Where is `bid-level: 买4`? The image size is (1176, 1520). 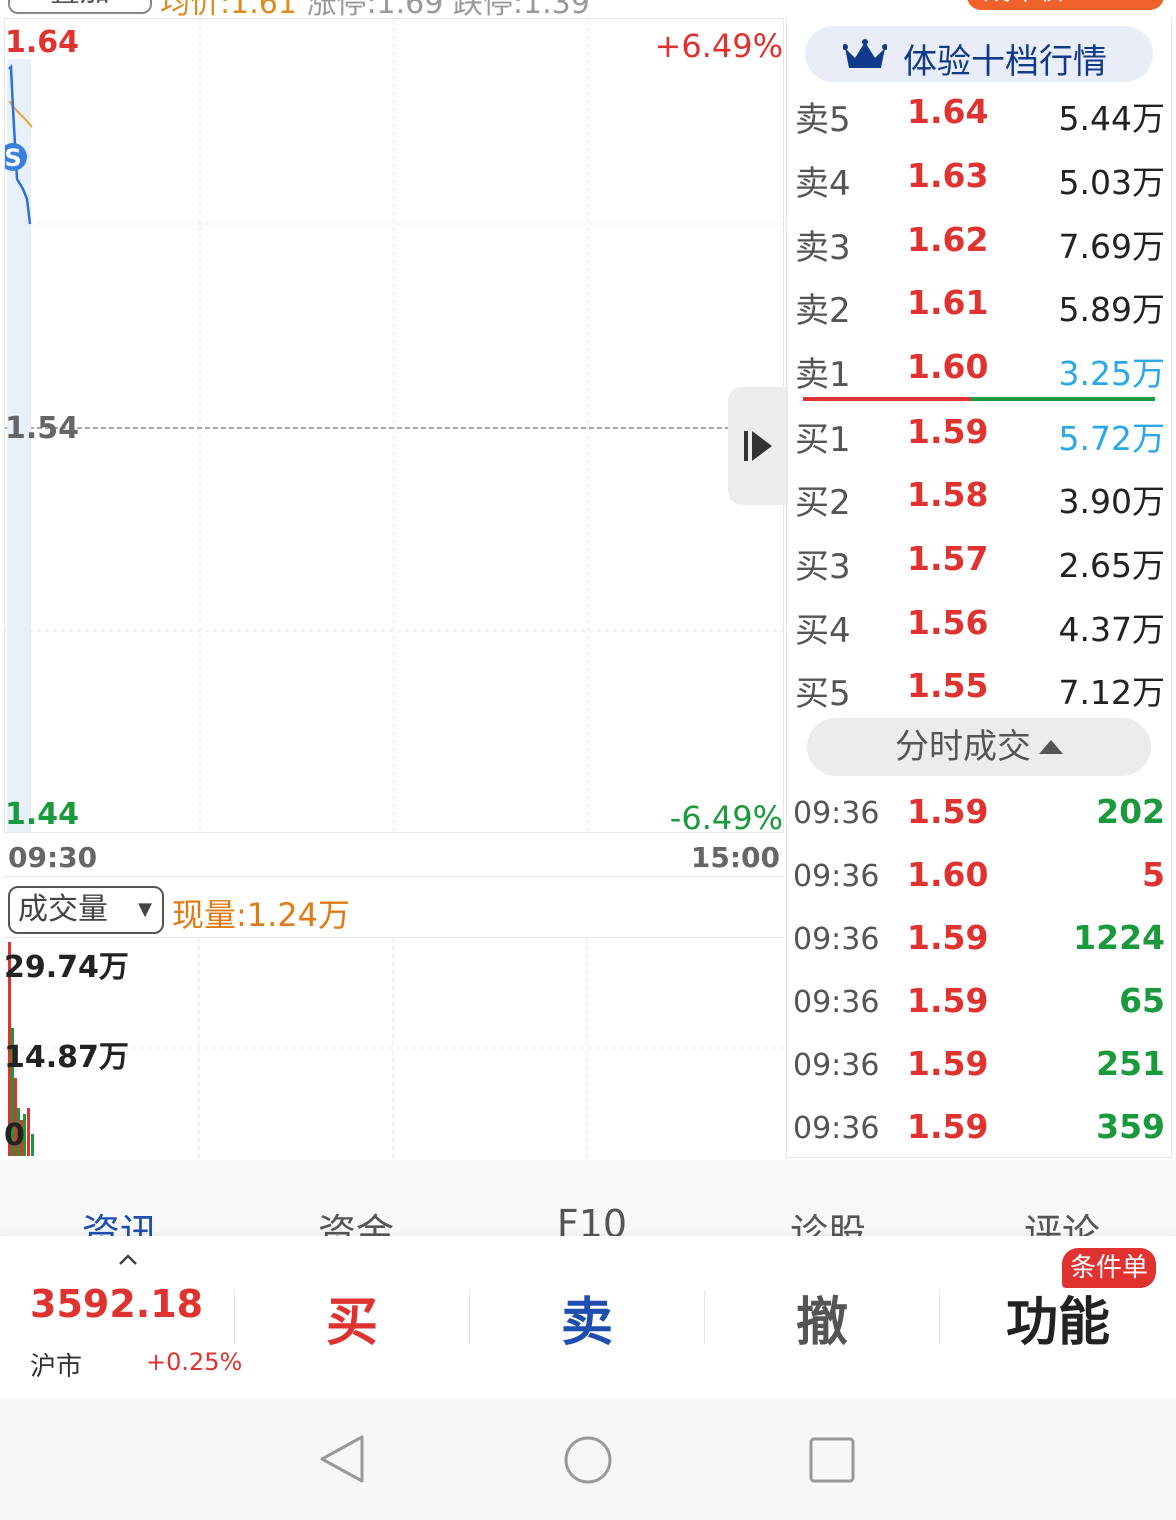 bid-level: 买4 is located at coordinates (823, 631).